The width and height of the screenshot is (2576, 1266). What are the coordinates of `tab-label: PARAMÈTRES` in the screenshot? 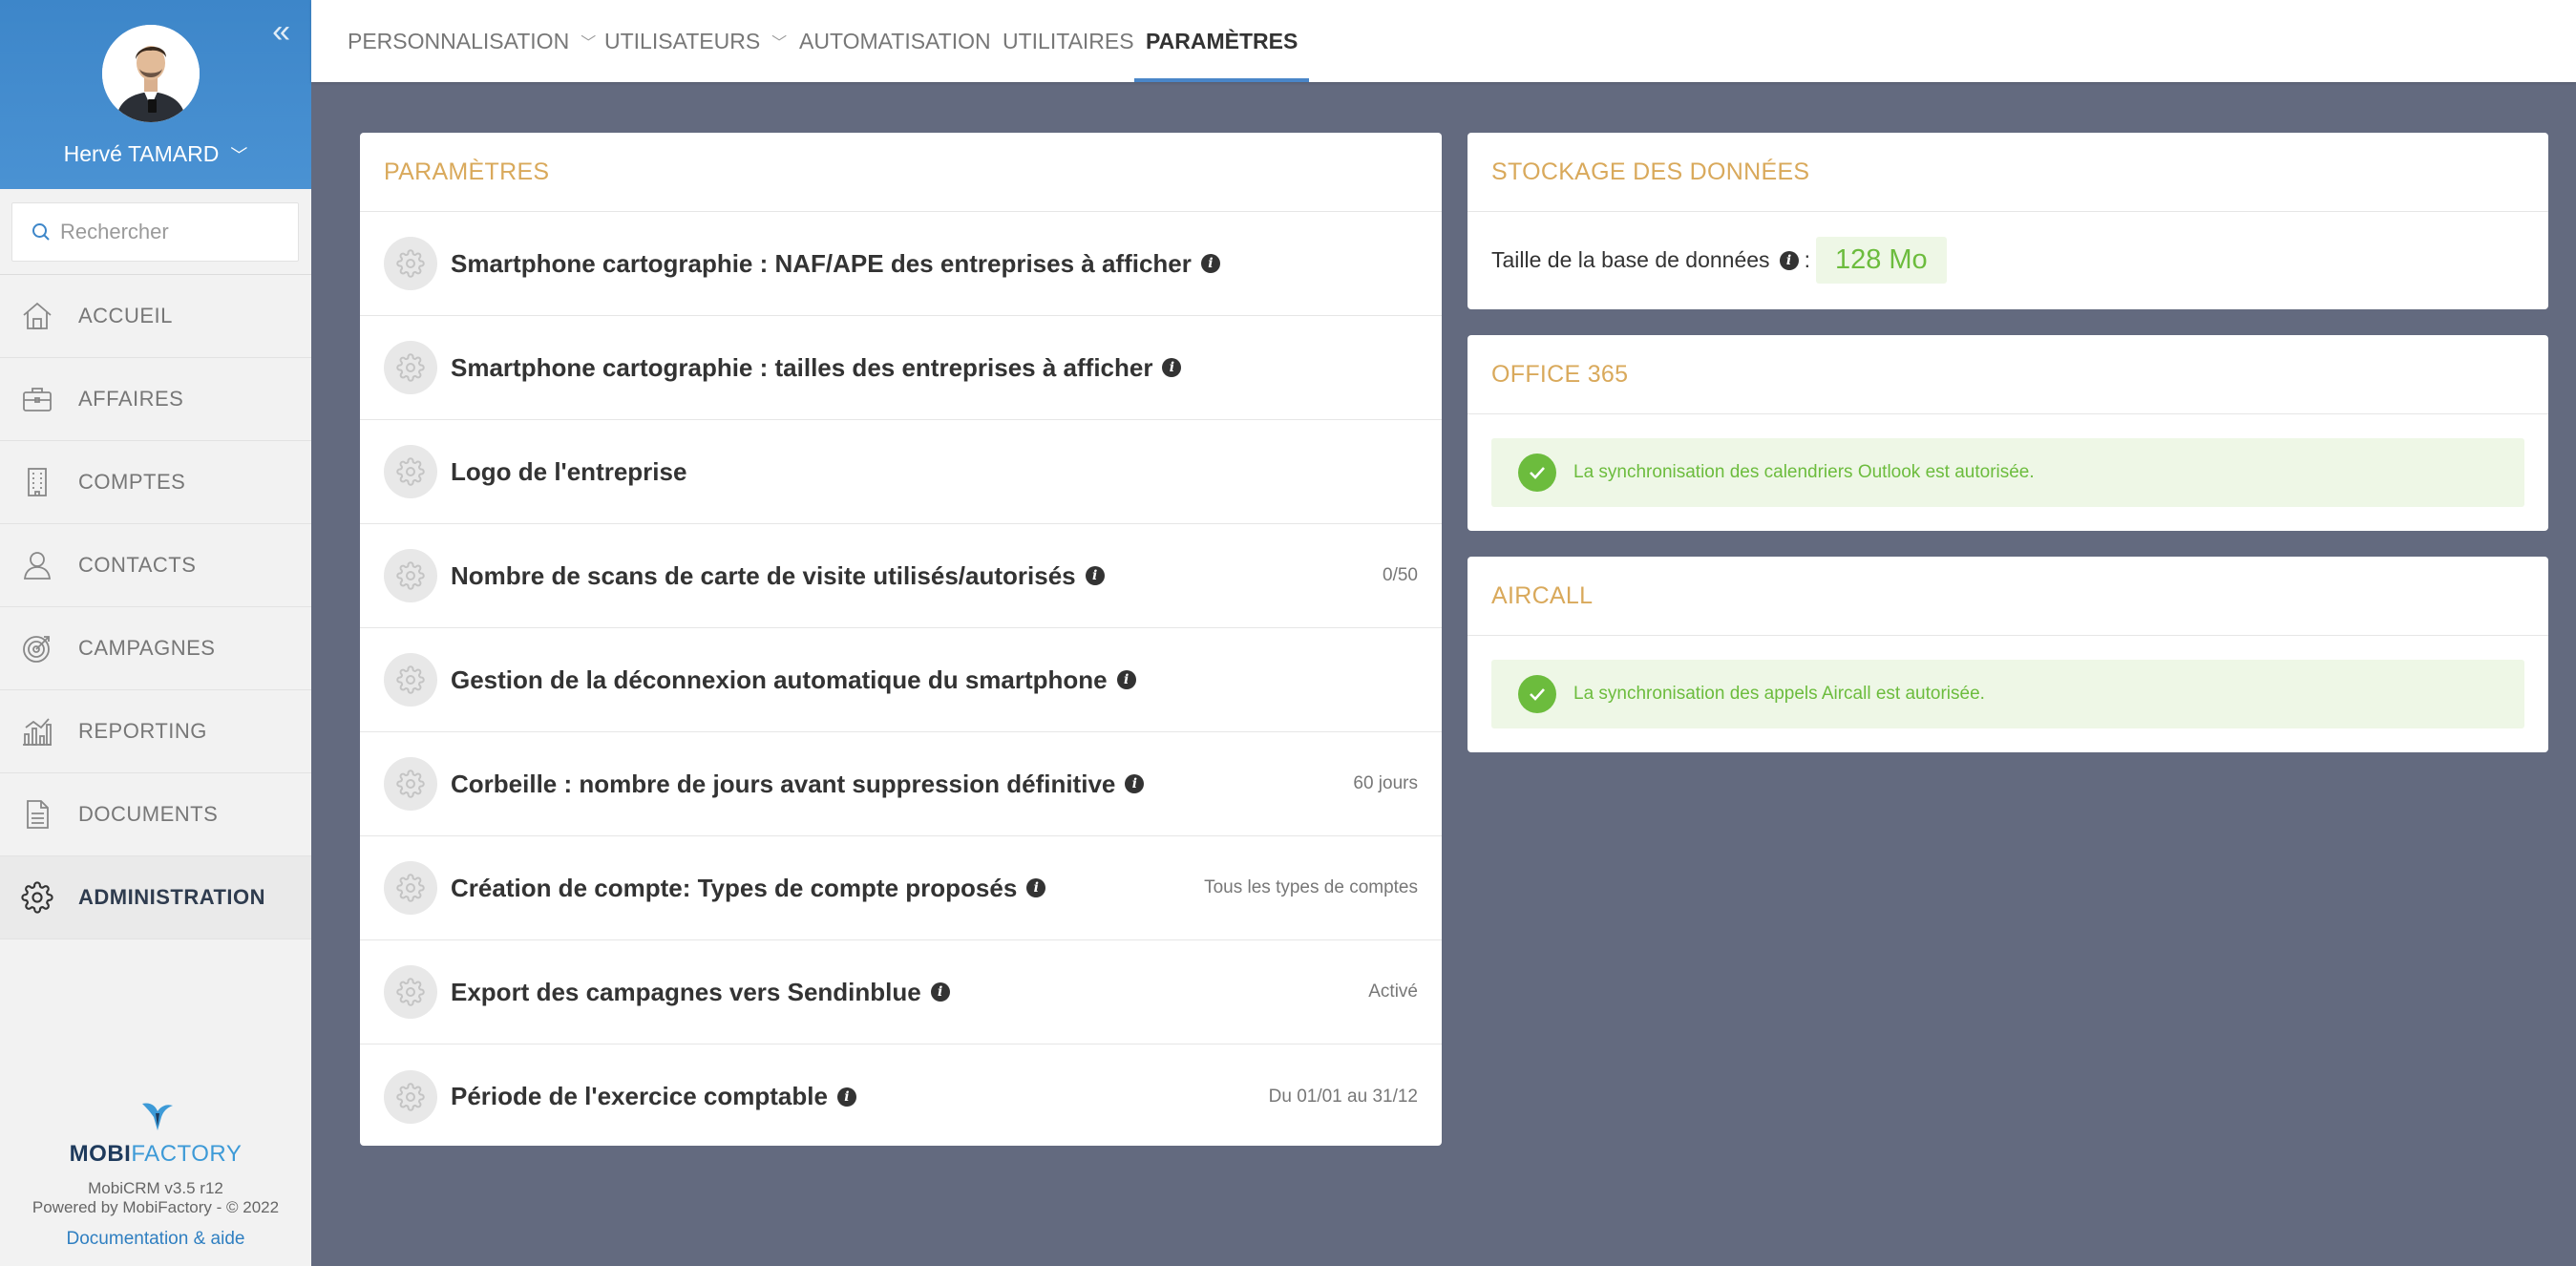 It's located at (1222, 40).